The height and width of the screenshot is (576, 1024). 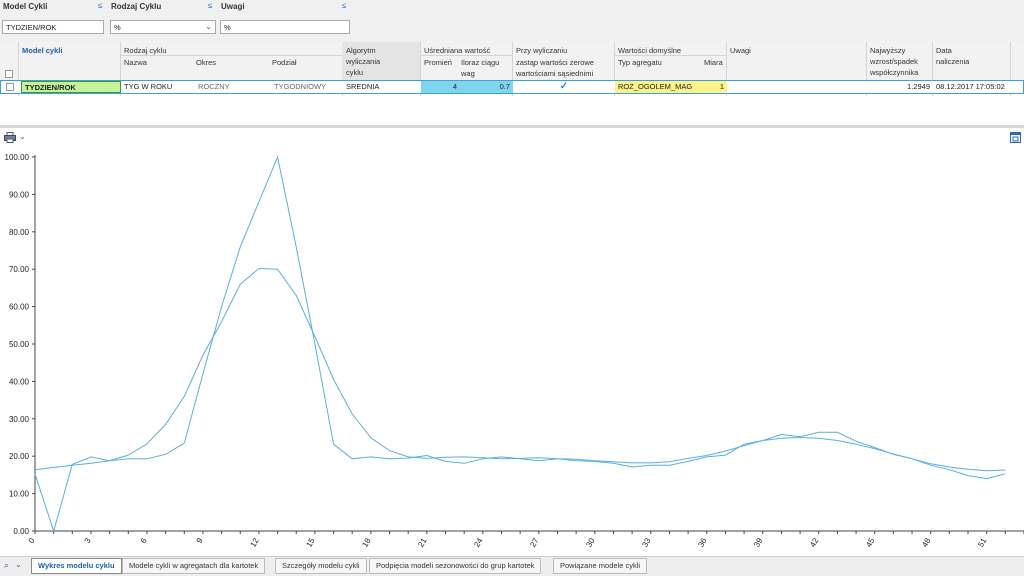 What do you see at coordinates (640, 63) in the screenshot?
I see `header-typ-agregatu: Typ agregatu` at bounding box center [640, 63].